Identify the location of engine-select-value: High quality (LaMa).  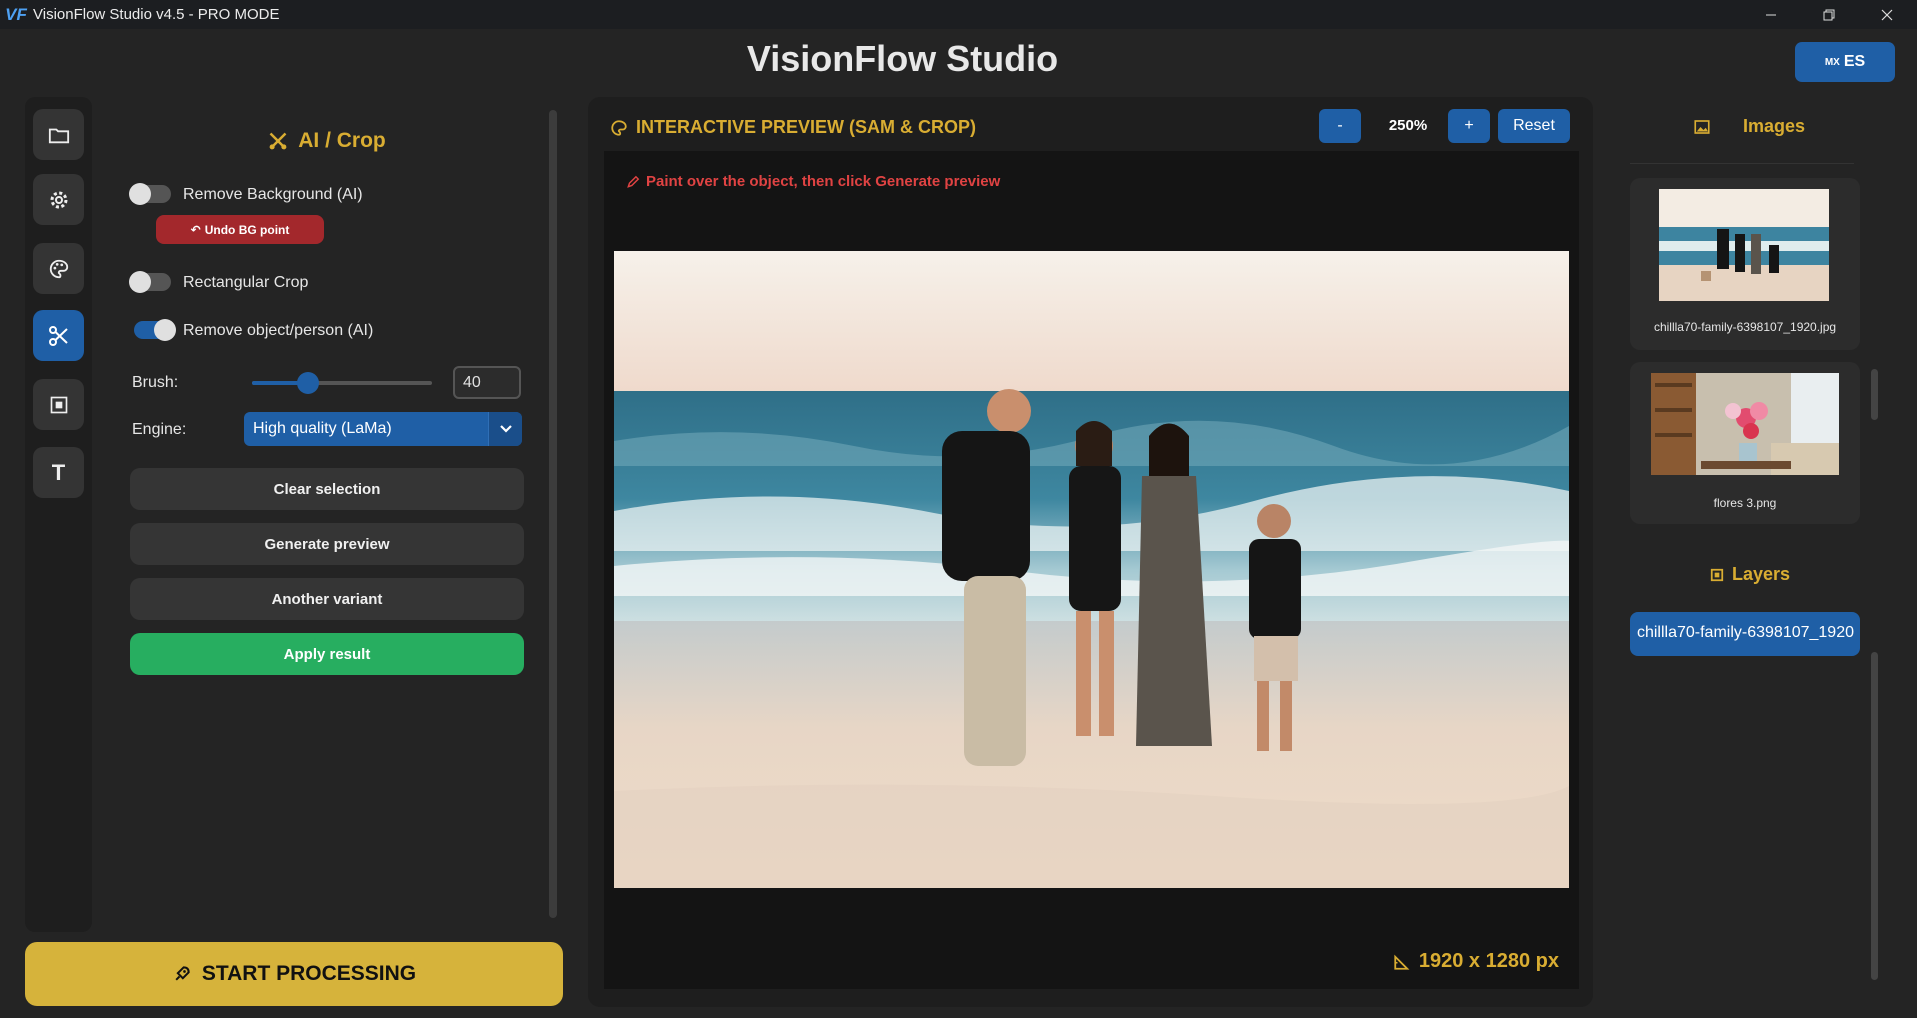
(322, 428).